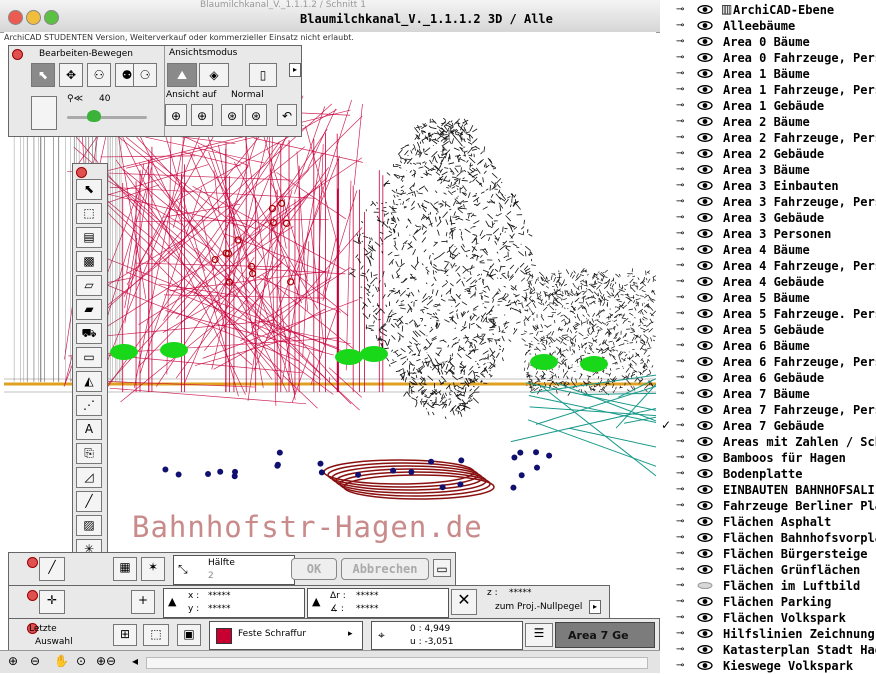 The height and width of the screenshot is (674, 876). Describe the element at coordinates (51, 17) in the screenshot. I see `zoom-window-button` at that location.